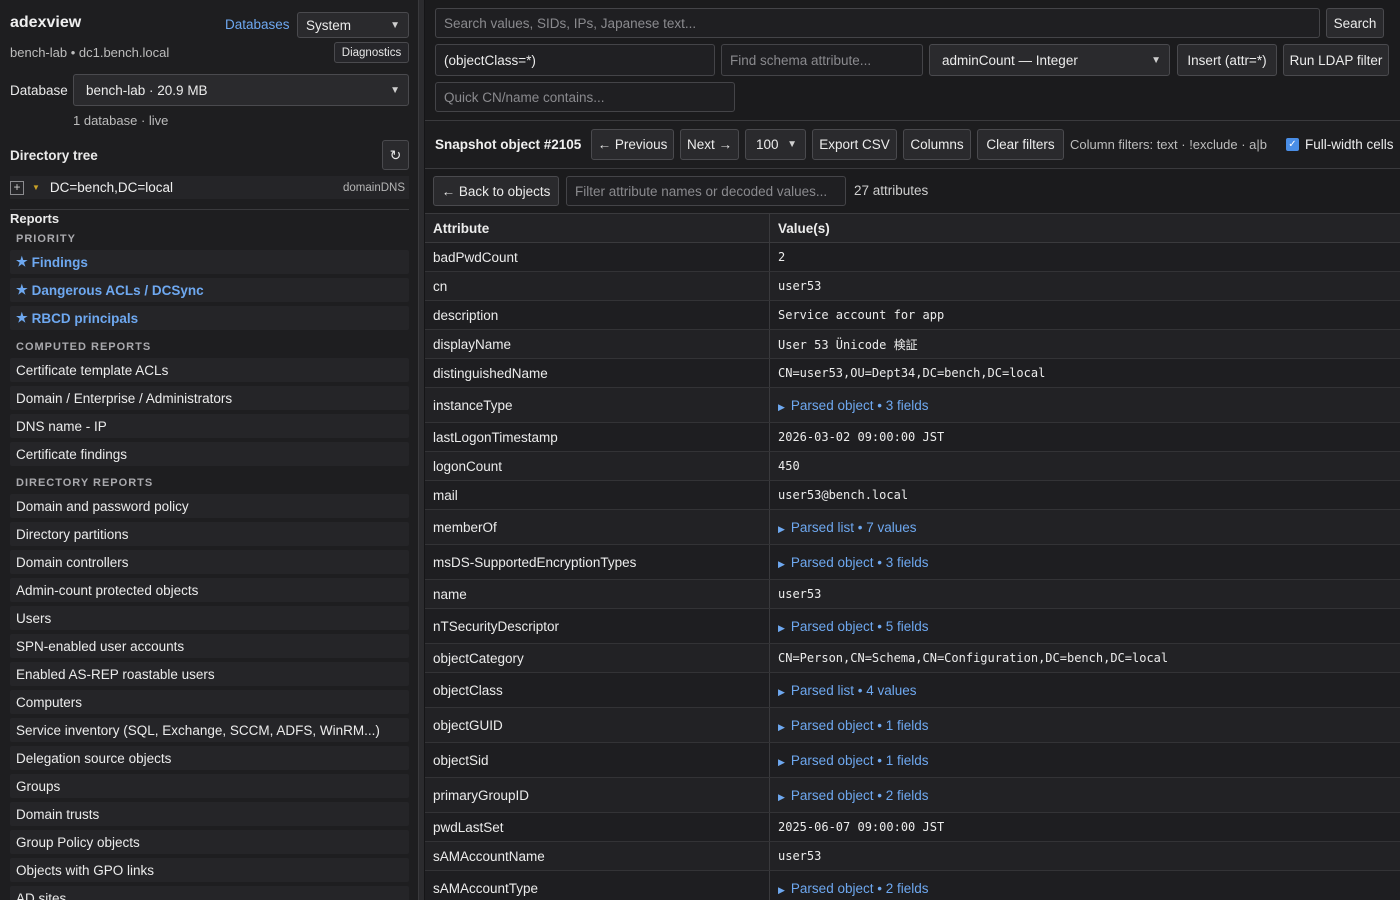  Describe the element at coordinates (209, 702) in the screenshot. I see `report-item: Computers` at that location.